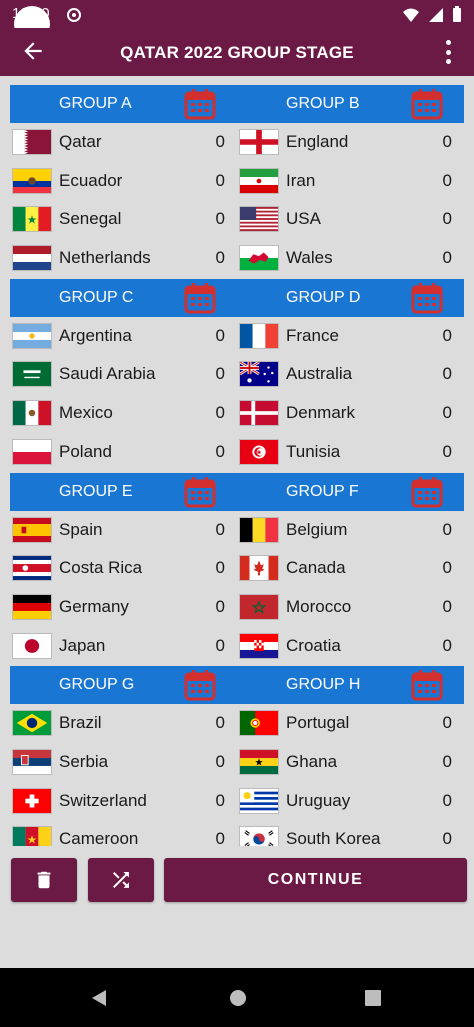 Image resolution: width=474 pixels, height=1027 pixels. Describe the element at coordinates (350, 258) in the screenshot. I see `team-row: Wales 0` at that location.